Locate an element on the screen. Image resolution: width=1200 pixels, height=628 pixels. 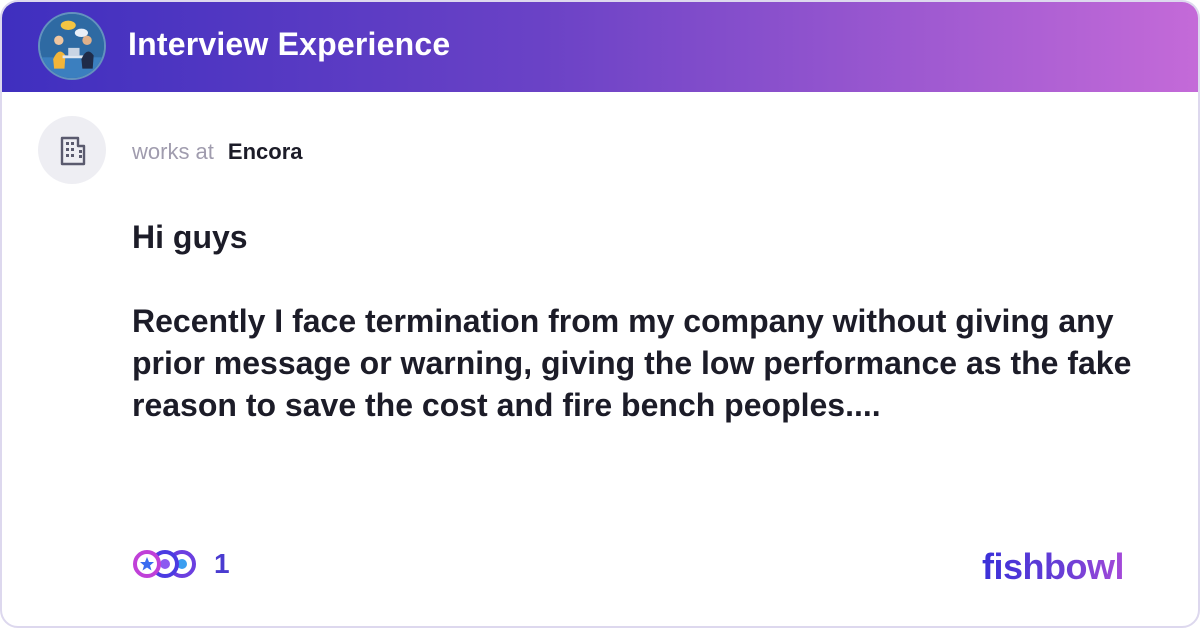
building-icon is located at coordinates (73, 151).